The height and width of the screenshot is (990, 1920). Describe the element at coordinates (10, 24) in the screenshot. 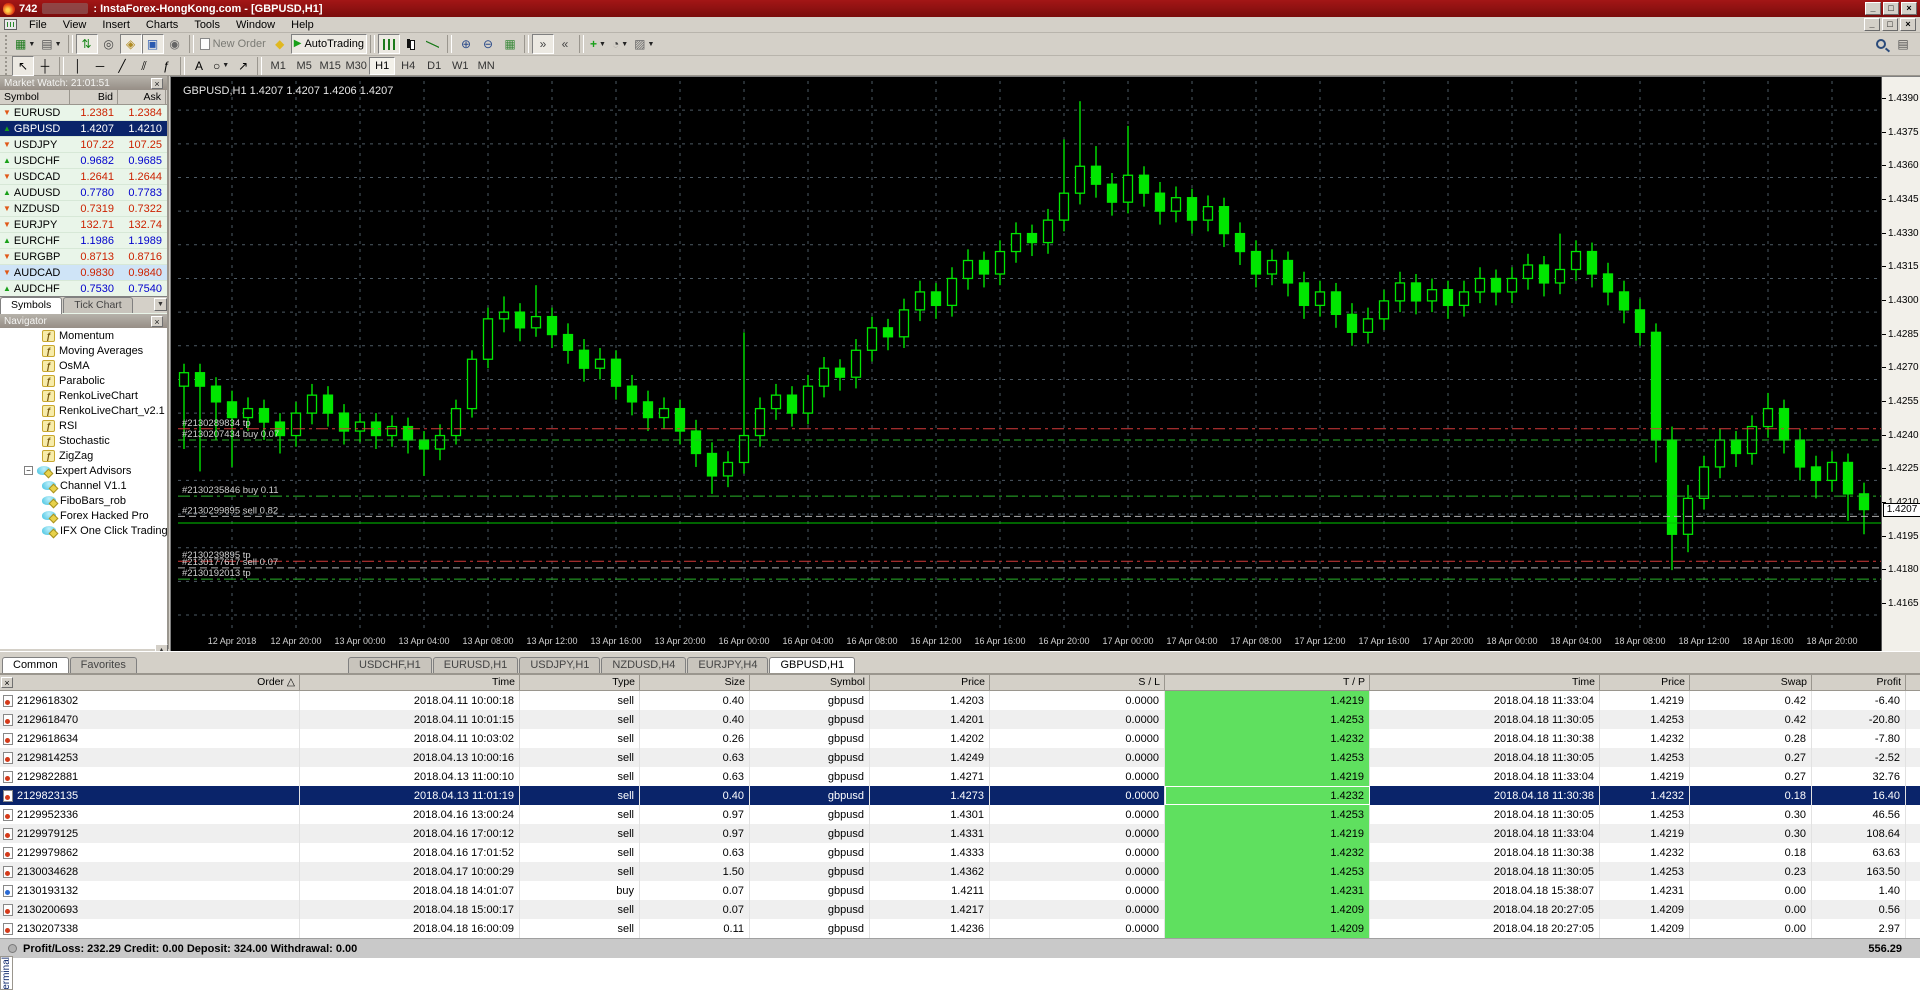

I see `child-window-icon` at that location.